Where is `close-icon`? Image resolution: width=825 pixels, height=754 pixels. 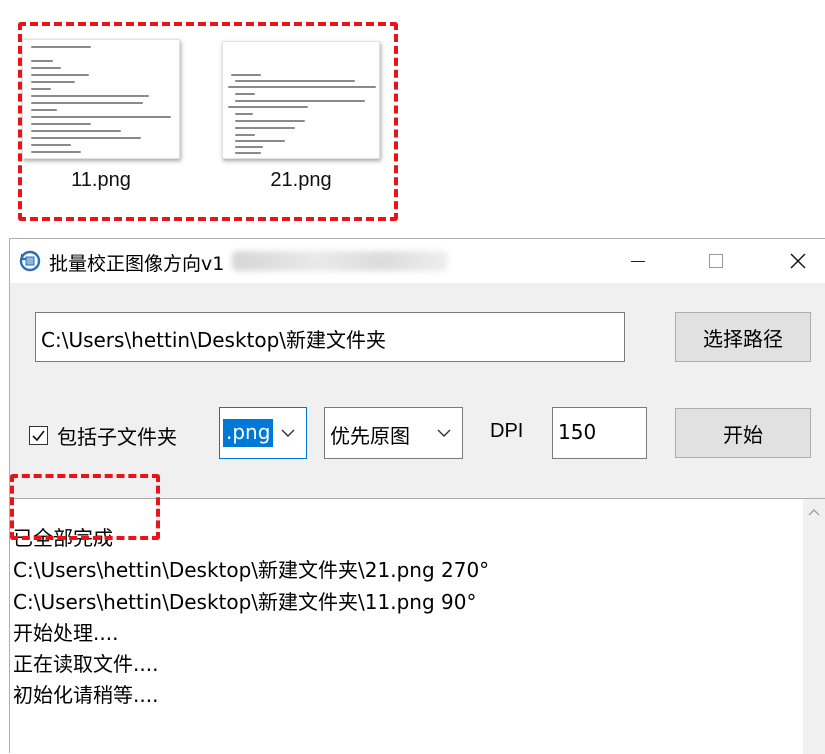
close-icon is located at coordinates (798, 261).